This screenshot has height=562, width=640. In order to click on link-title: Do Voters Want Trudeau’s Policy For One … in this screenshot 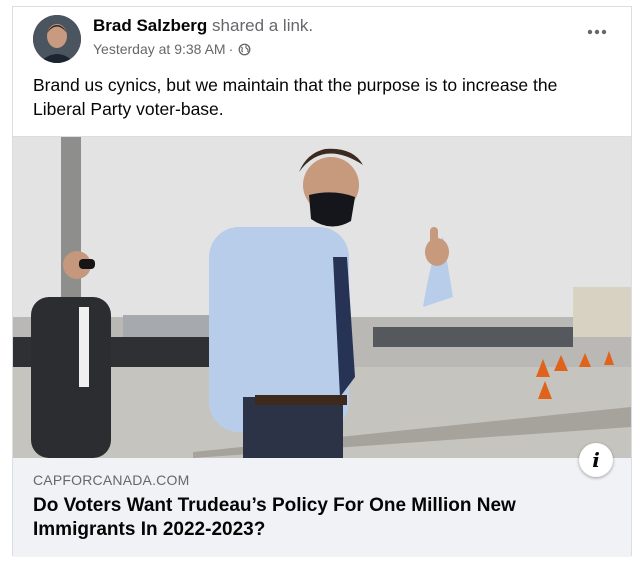, I will do `click(313, 518)`.